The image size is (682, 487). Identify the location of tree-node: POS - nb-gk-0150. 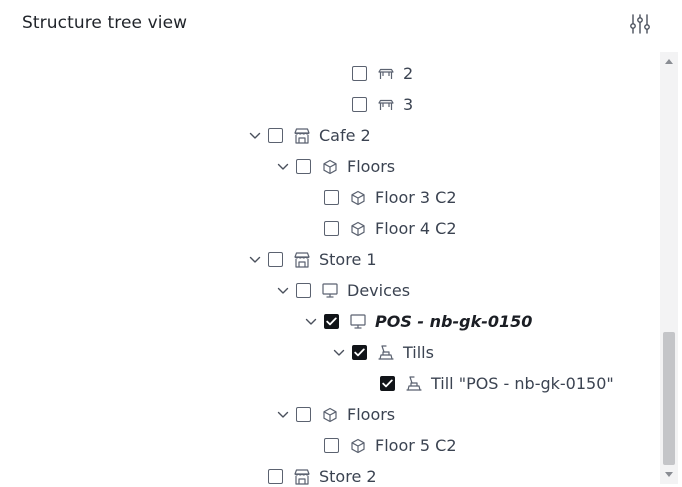
(418, 321).